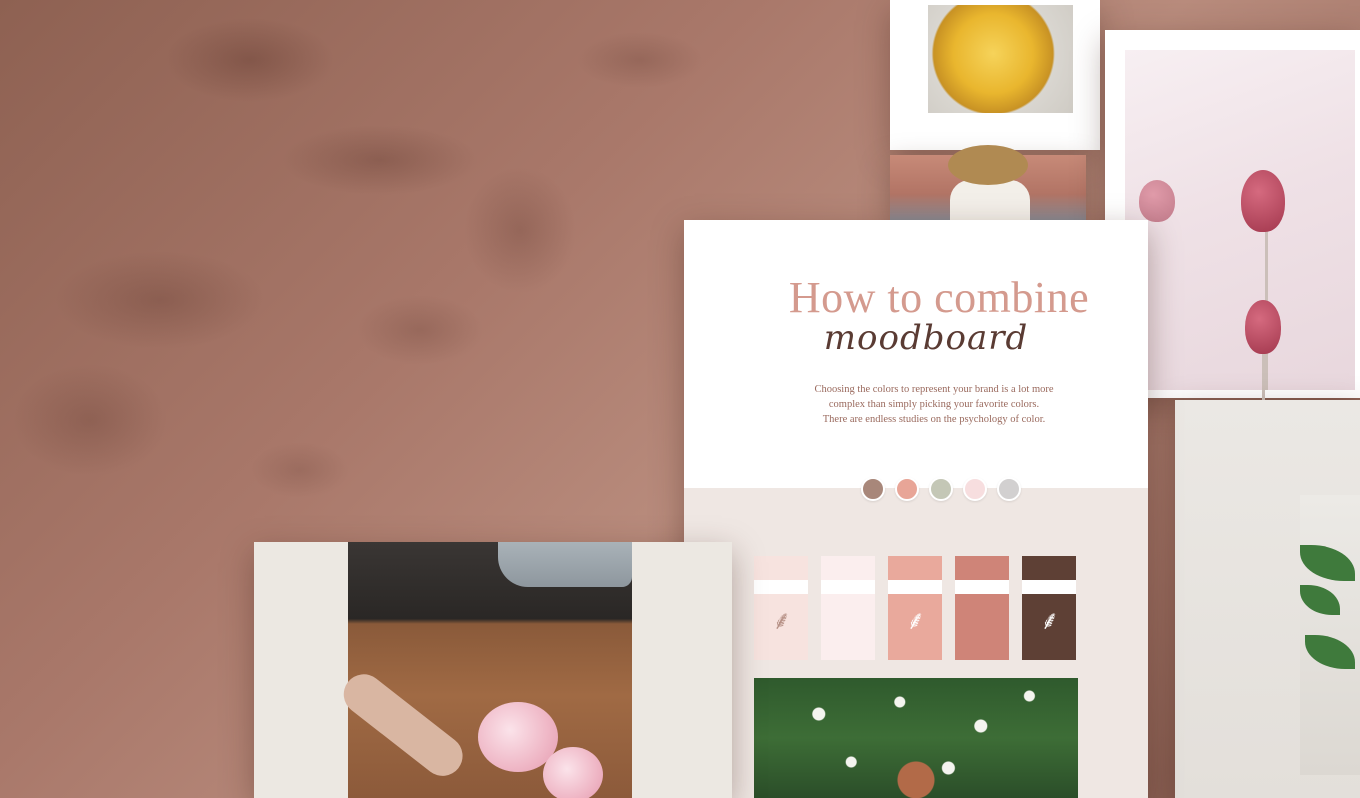  I want to click on yellow-flowers-photo-card, so click(995, 75).